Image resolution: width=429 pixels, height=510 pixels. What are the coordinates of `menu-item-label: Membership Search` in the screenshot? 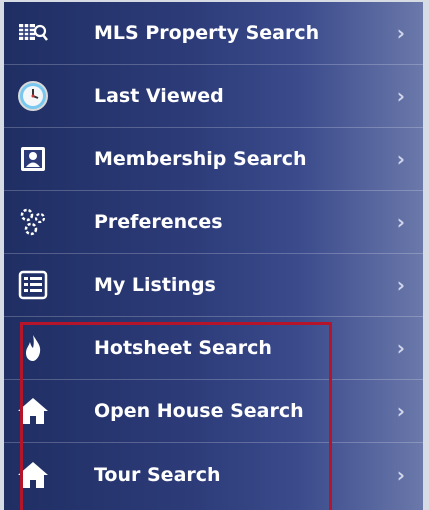 It's located at (200, 159).